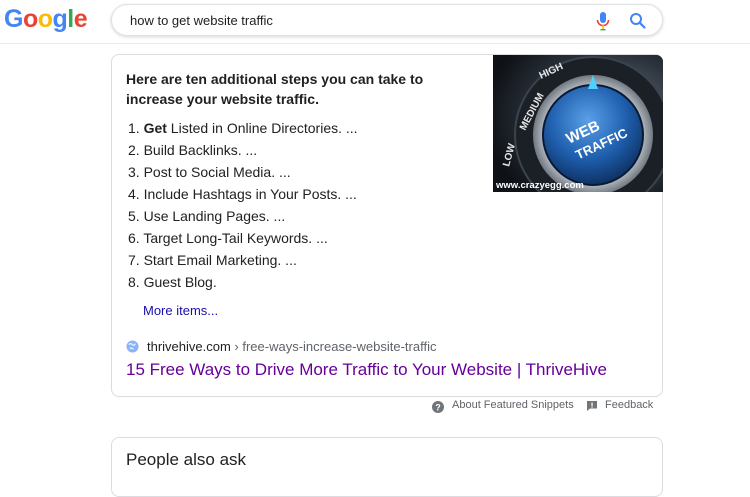  I want to click on people-also-ask-title: People also ask, so click(186, 459).